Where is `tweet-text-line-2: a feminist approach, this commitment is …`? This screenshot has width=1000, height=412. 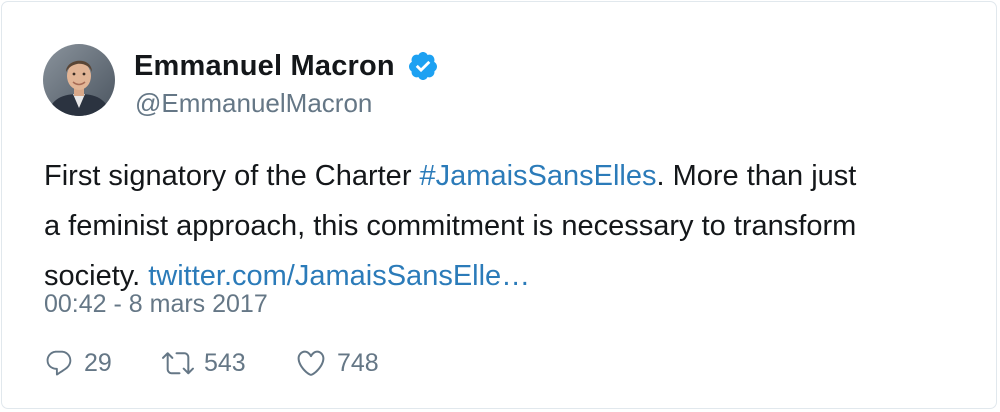 tweet-text-line-2: a feminist approach, this commitment is … is located at coordinates (450, 226).